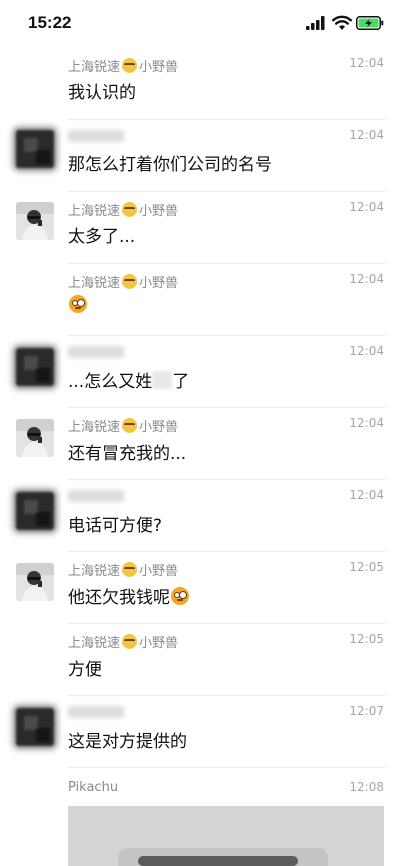 This screenshot has height=866, width=400. What do you see at coordinates (85, 670) in the screenshot?
I see `message-text: 方便` at bounding box center [85, 670].